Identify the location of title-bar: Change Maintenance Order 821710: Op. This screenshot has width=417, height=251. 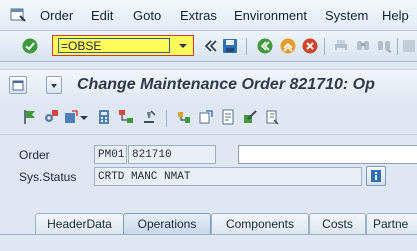
(208, 85).